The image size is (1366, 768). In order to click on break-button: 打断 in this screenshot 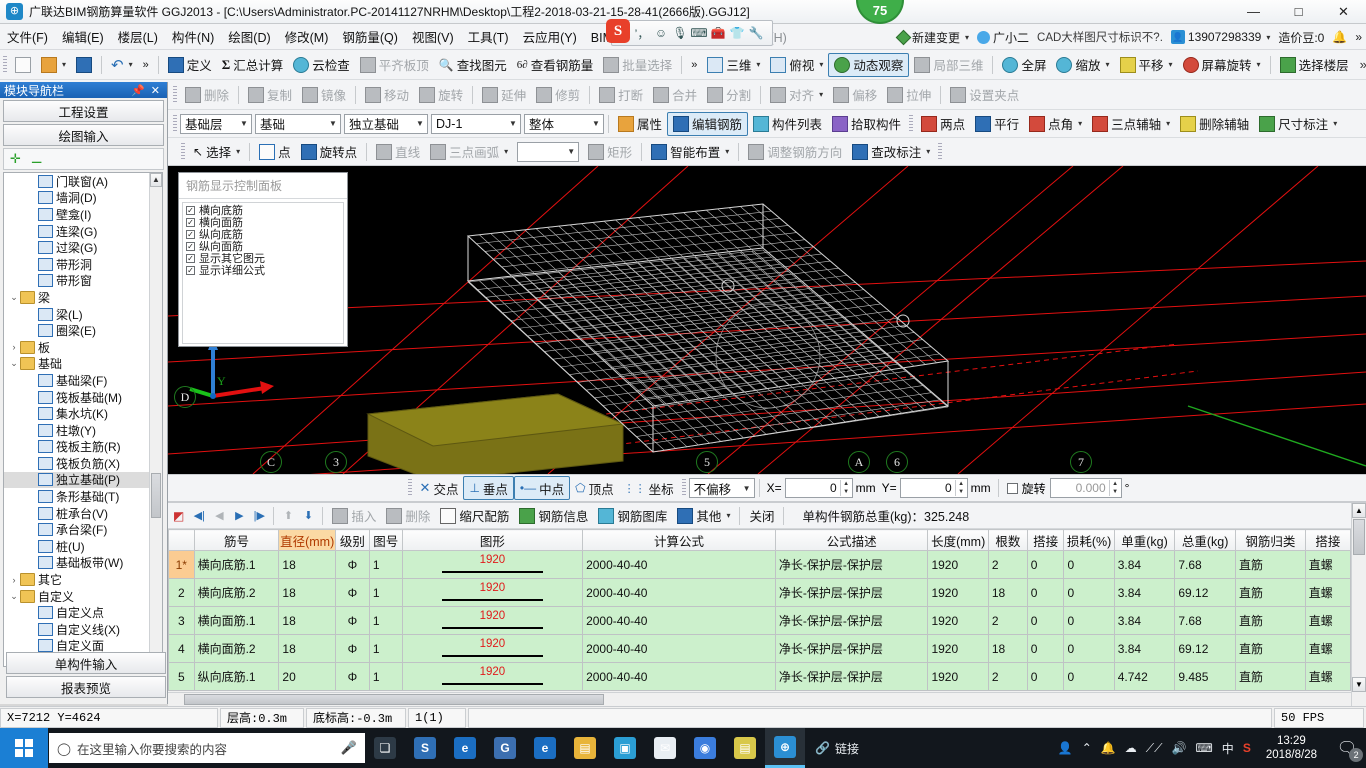, I will do `click(621, 95)`.